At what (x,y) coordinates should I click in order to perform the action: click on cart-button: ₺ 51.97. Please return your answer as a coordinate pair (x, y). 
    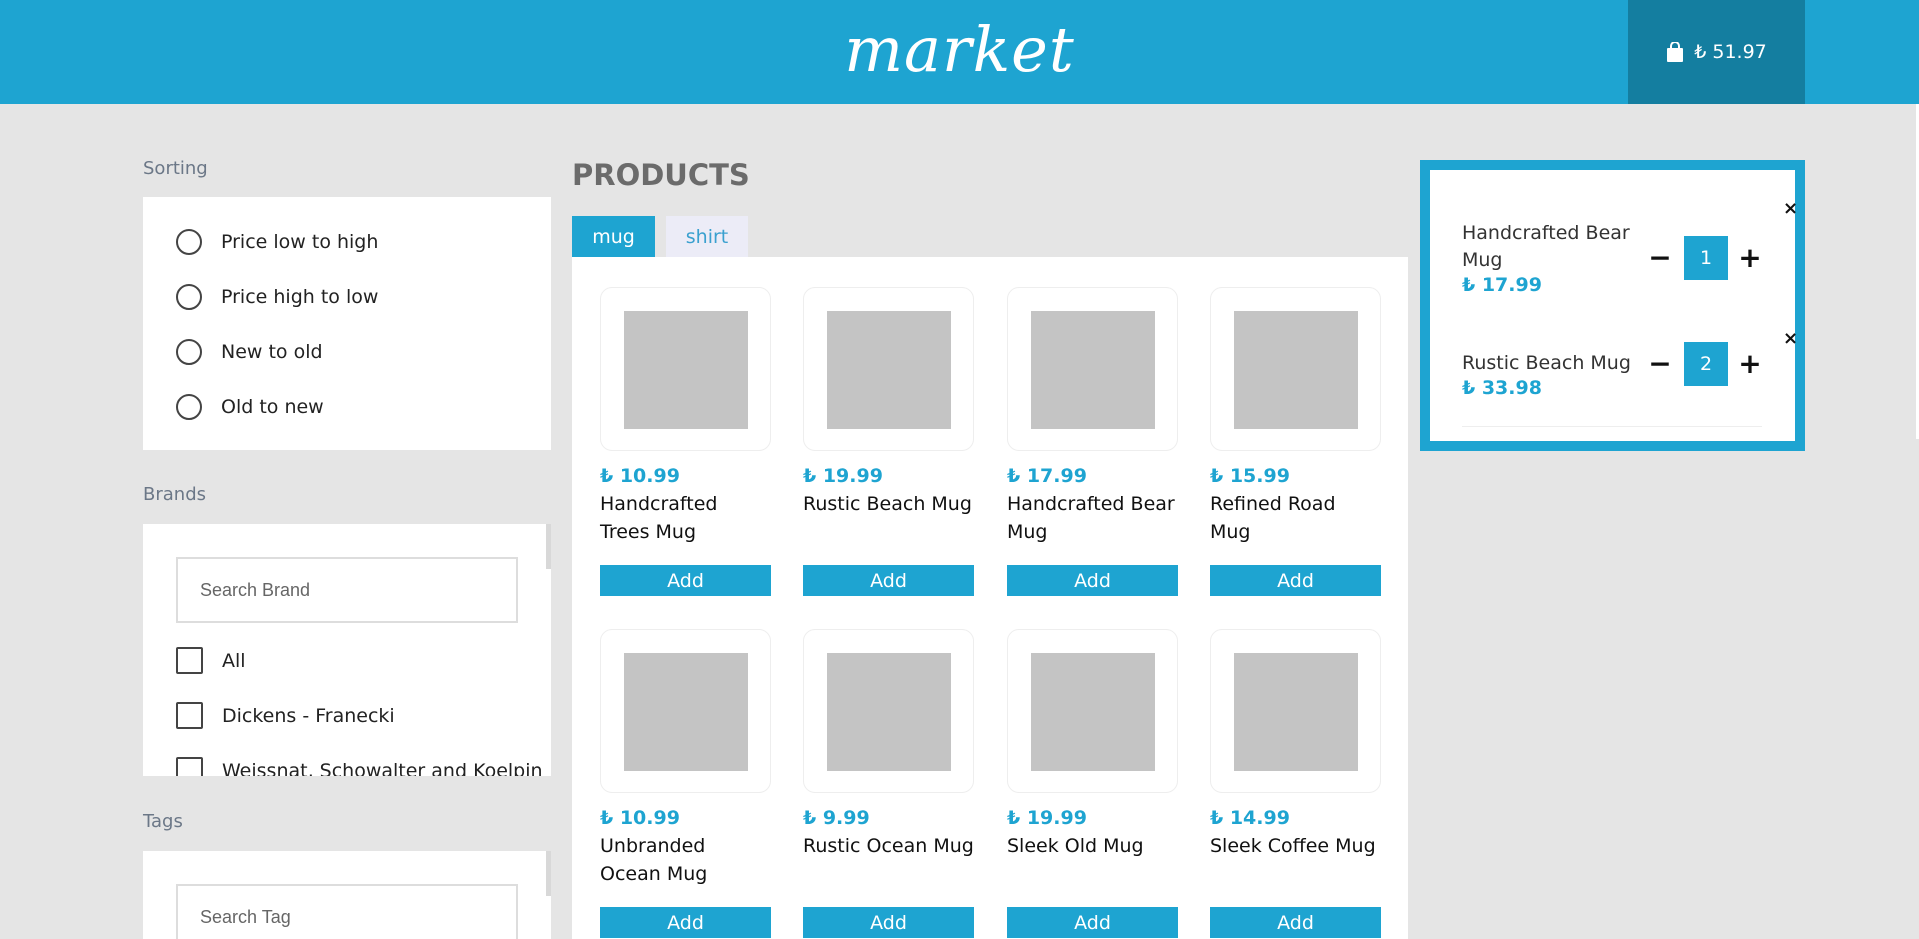
    Looking at the image, I should click on (1716, 52).